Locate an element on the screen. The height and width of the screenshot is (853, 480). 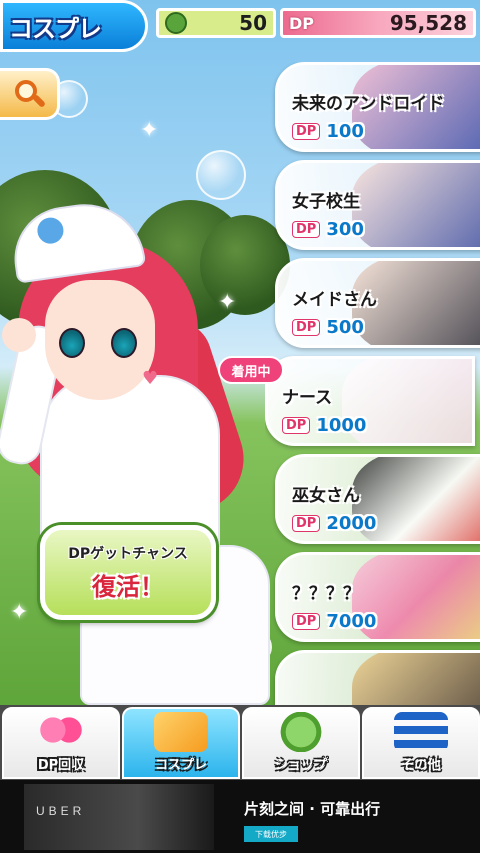
costume-name: メイドさん is located at coordinates (334, 300).